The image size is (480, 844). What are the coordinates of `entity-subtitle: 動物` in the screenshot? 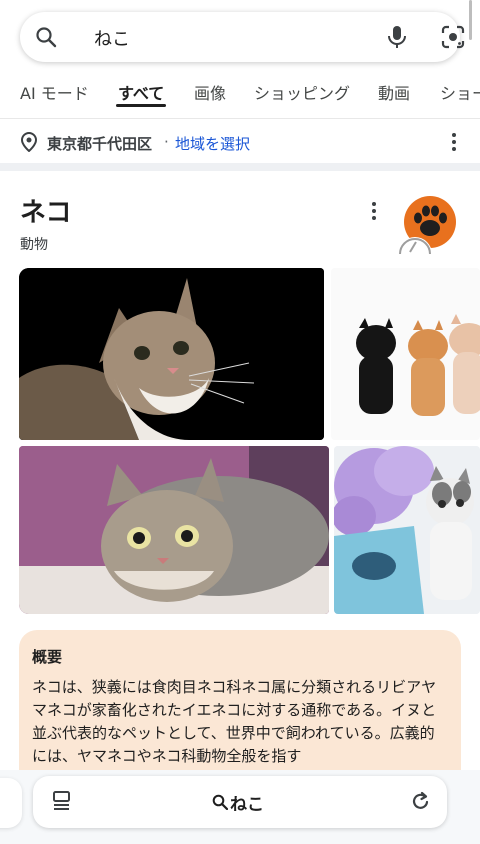 It's located at (34, 245).